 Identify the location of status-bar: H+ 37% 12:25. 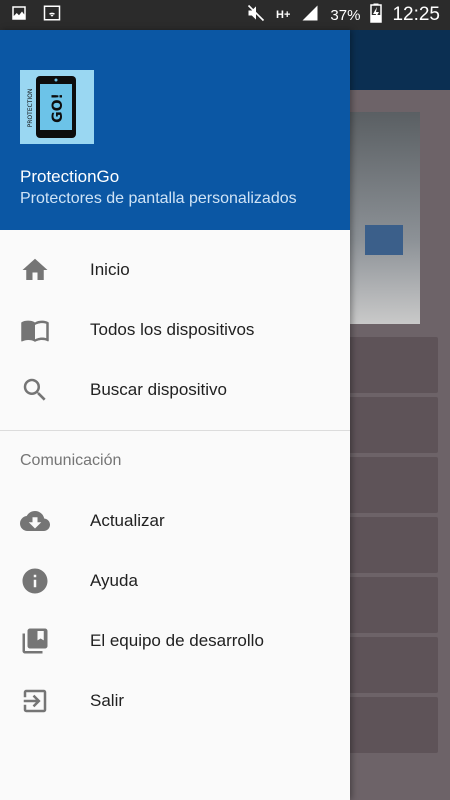
(225, 15).